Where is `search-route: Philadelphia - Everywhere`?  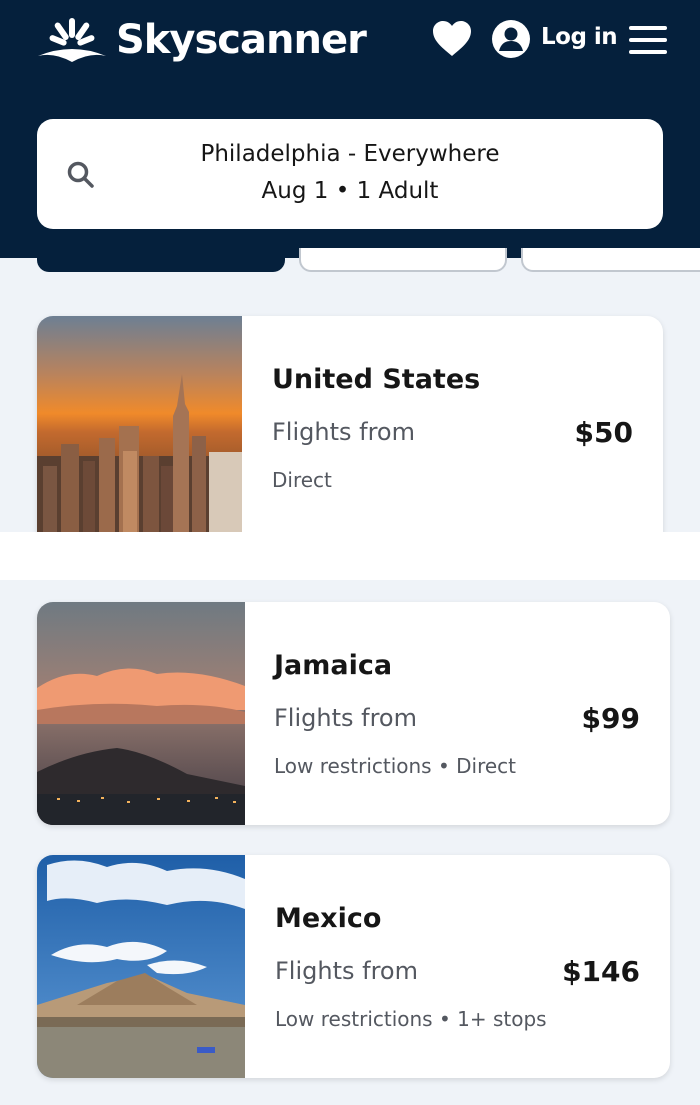 search-route: Philadelphia - Everywhere is located at coordinates (350, 154).